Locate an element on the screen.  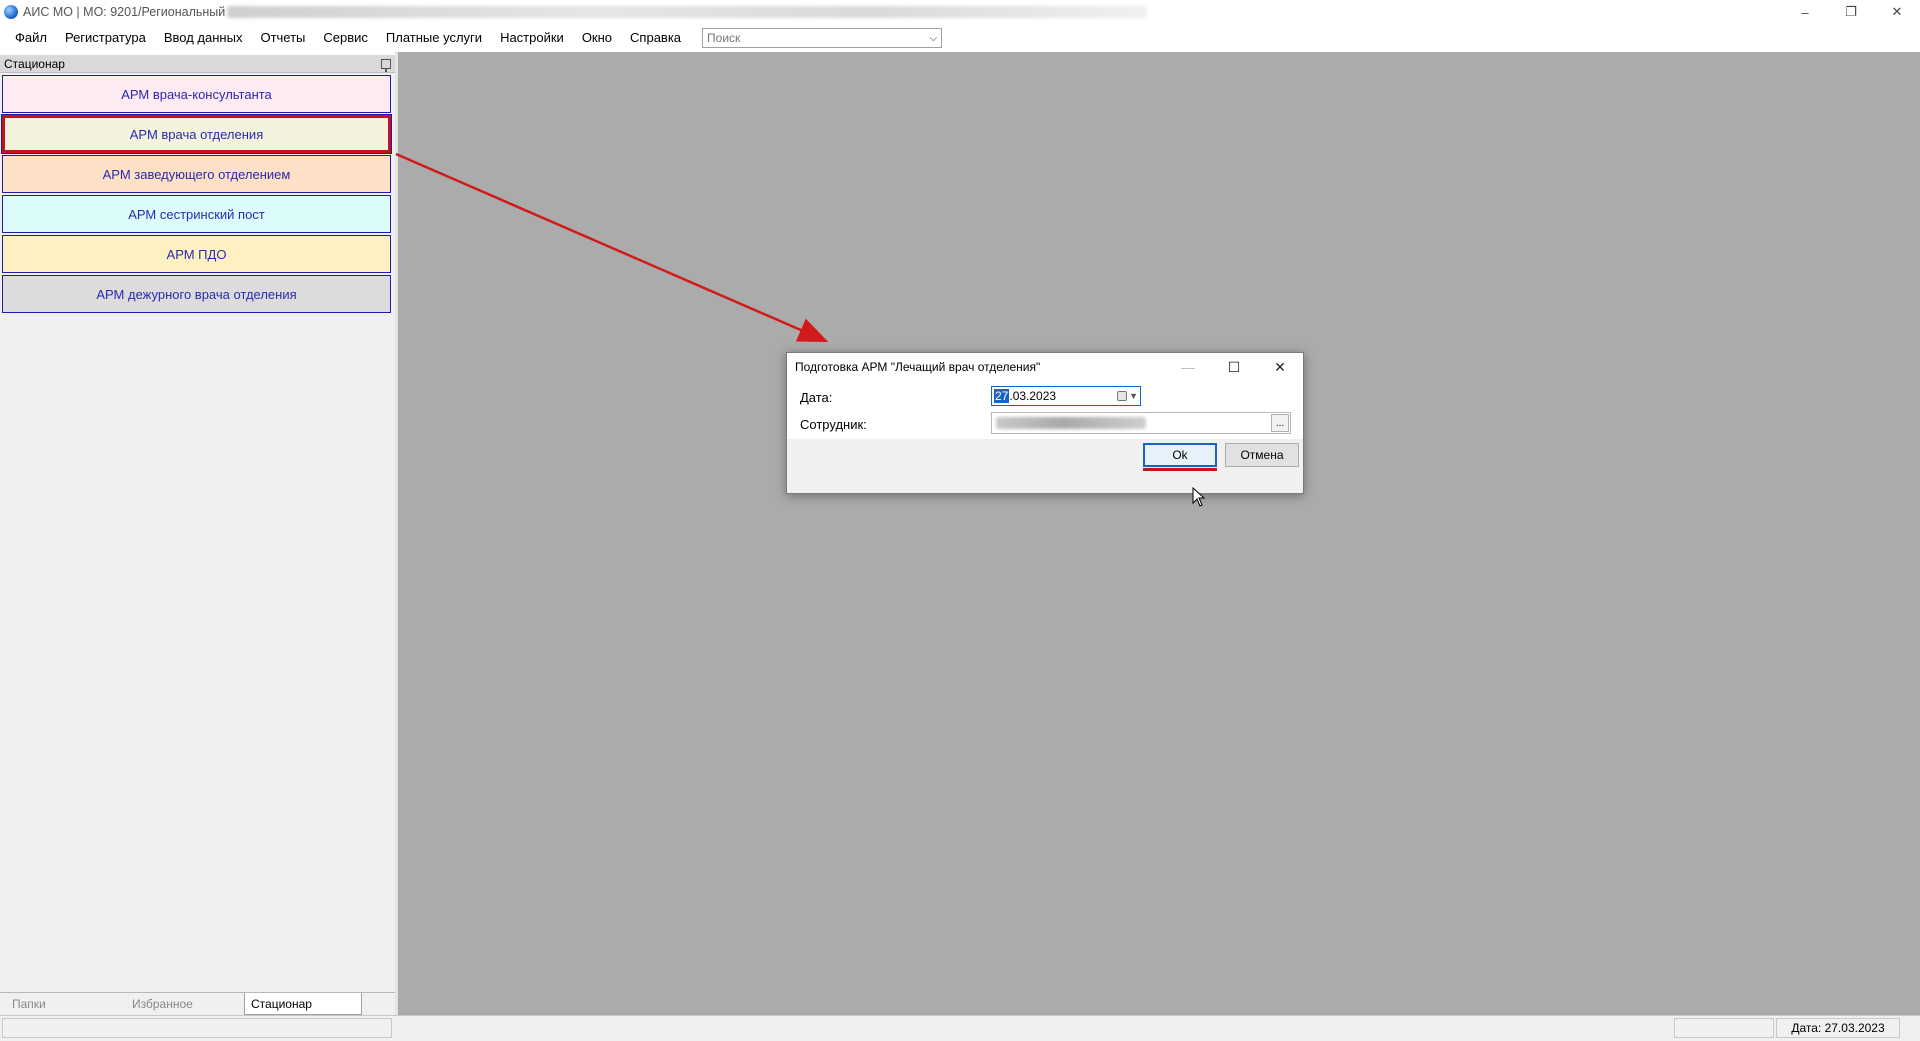
ok-button: Ok is located at coordinates (1180, 455).